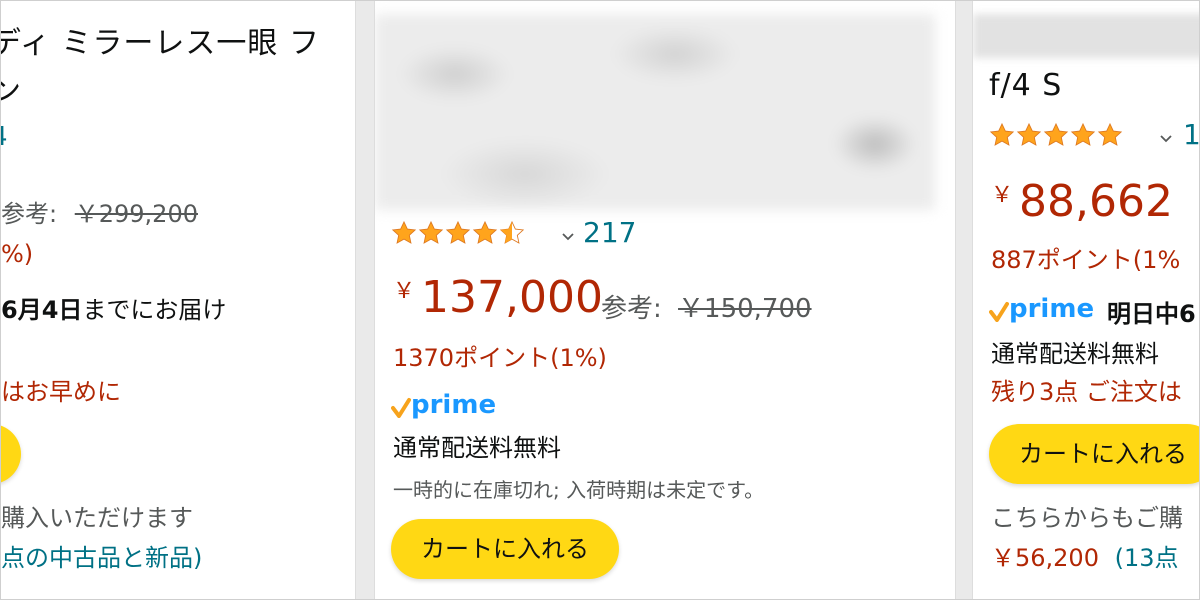  I want to click on reference-price-block: 参考: ￥150,700, so click(706, 306).